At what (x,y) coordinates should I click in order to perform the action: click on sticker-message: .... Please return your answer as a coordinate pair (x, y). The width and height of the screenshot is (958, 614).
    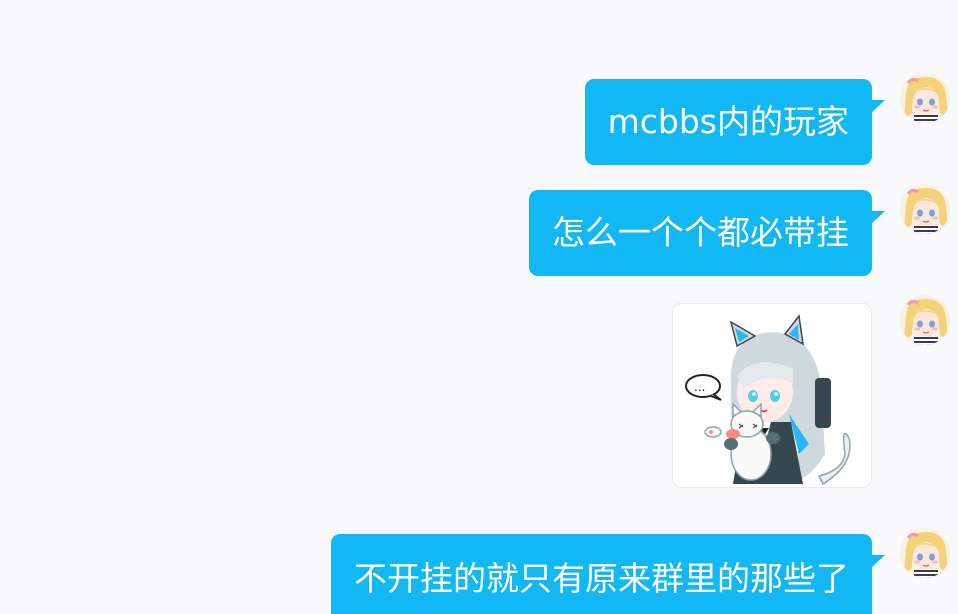
    Looking at the image, I should click on (772, 395).